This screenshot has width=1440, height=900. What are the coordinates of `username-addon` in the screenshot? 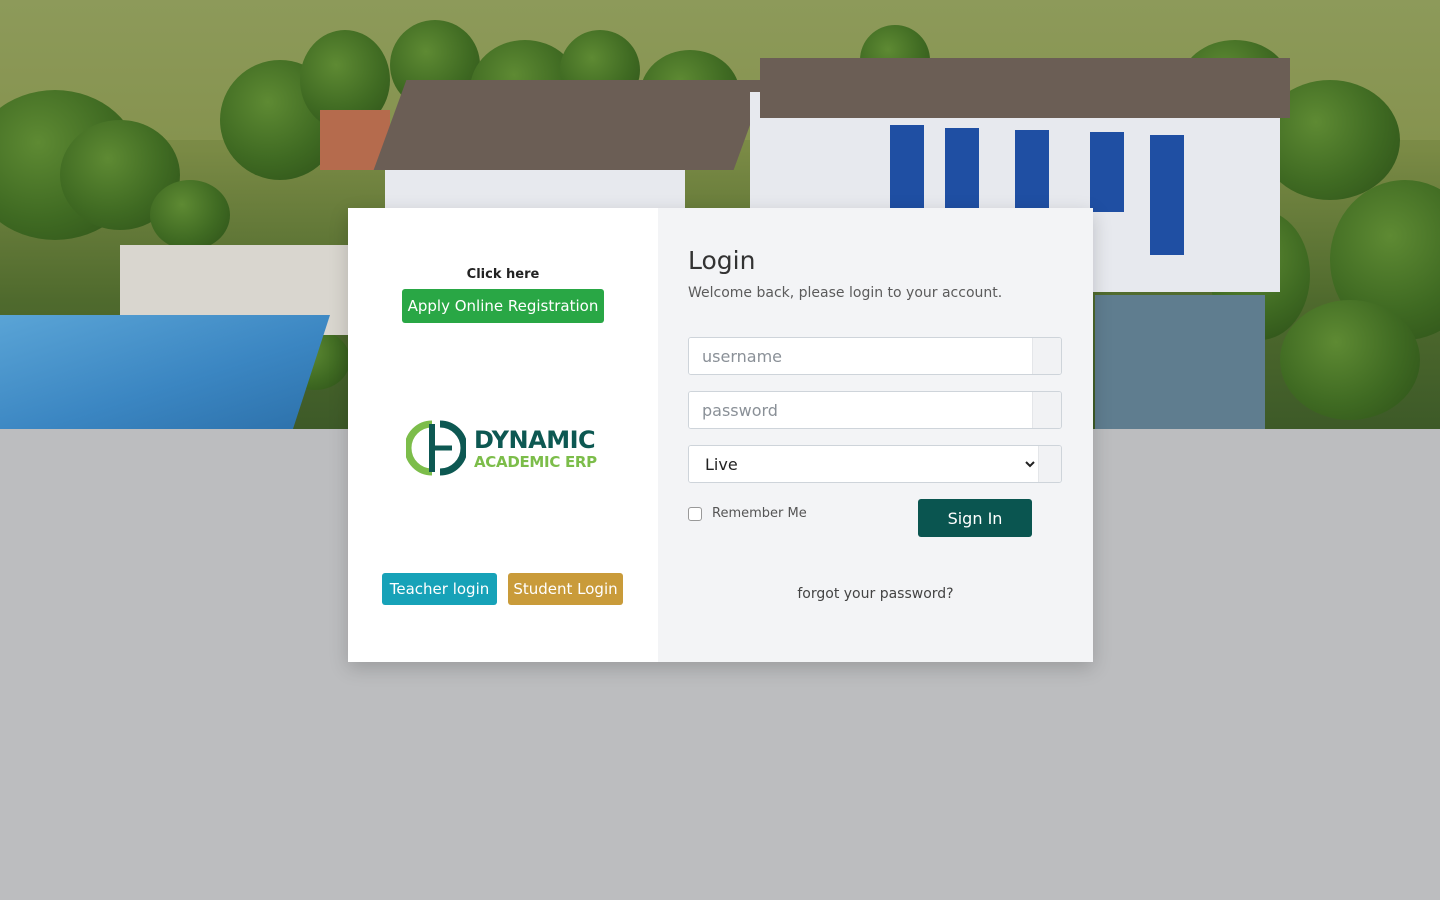 It's located at (1046, 356).